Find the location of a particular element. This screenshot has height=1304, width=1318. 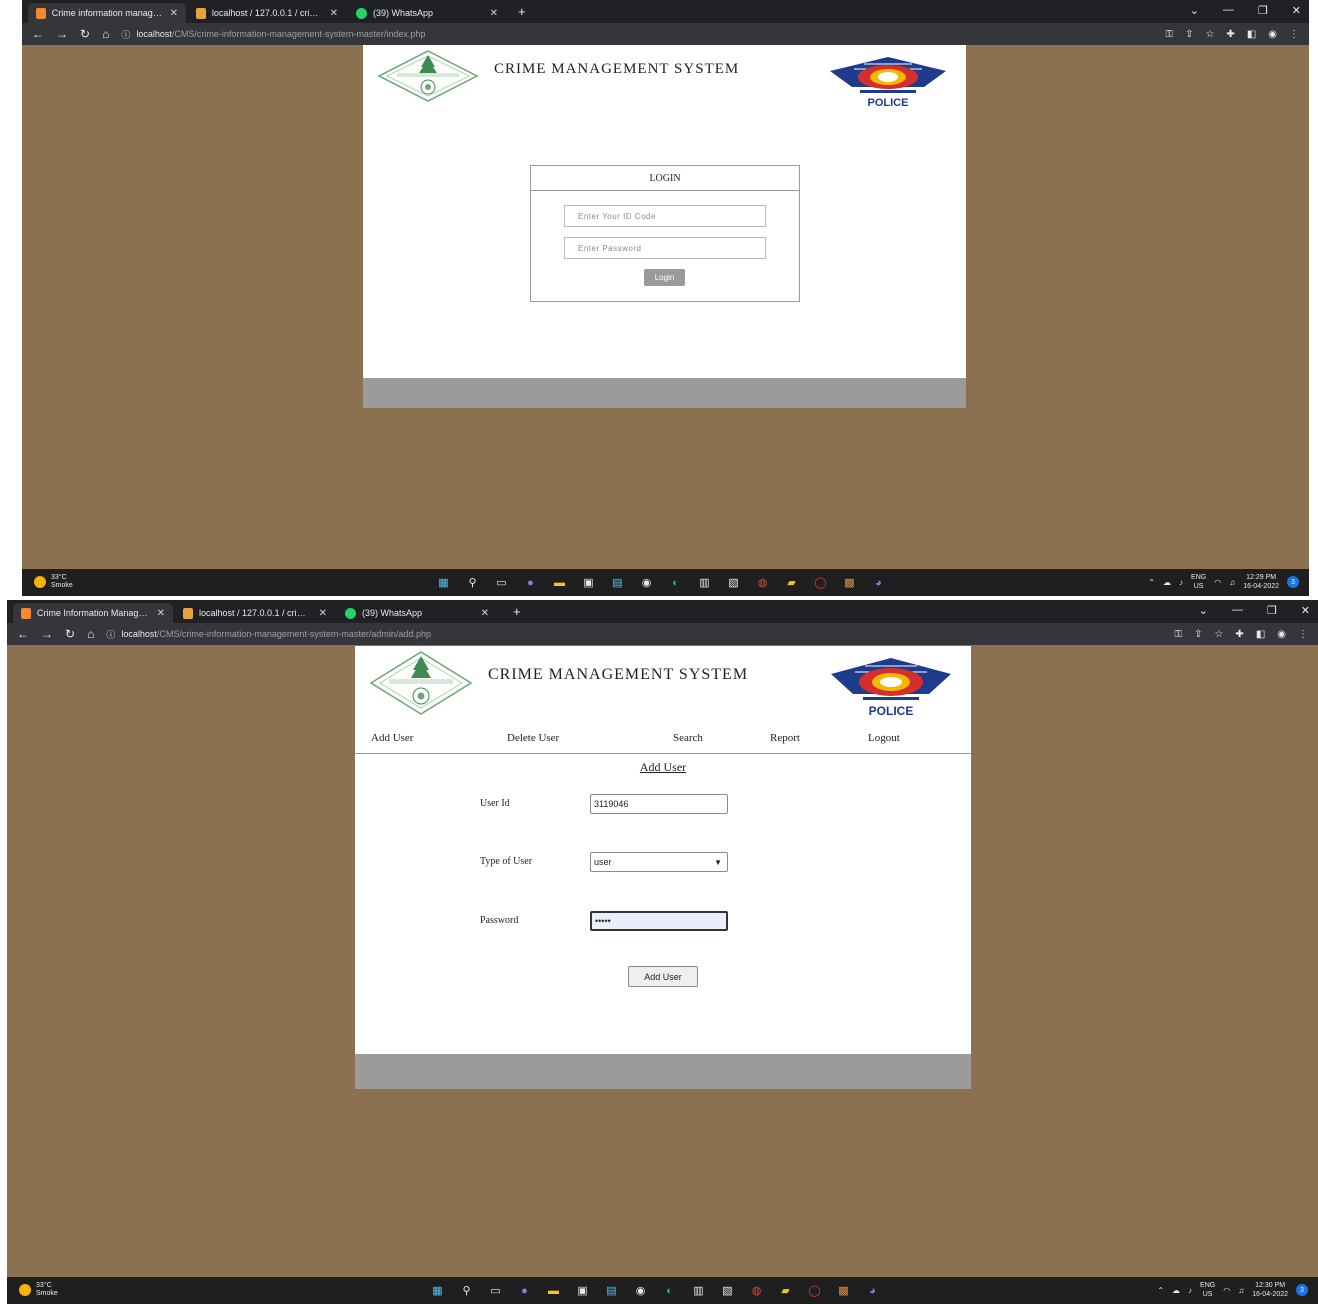

add-user-button: Add User is located at coordinates (663, 976).